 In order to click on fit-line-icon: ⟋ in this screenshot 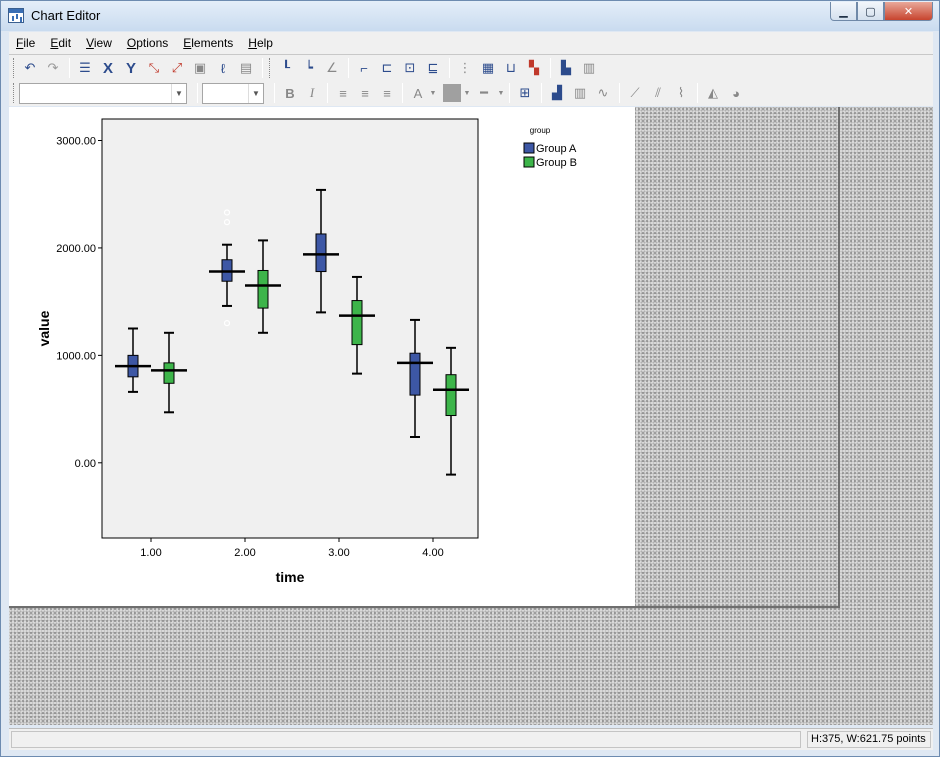, I will do `click(635, 92)`.